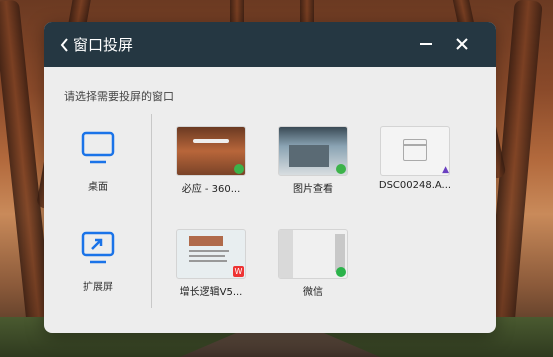 This screenshot has width=553, height=357. I want to click on window-label: 微信, so click(313, 292).